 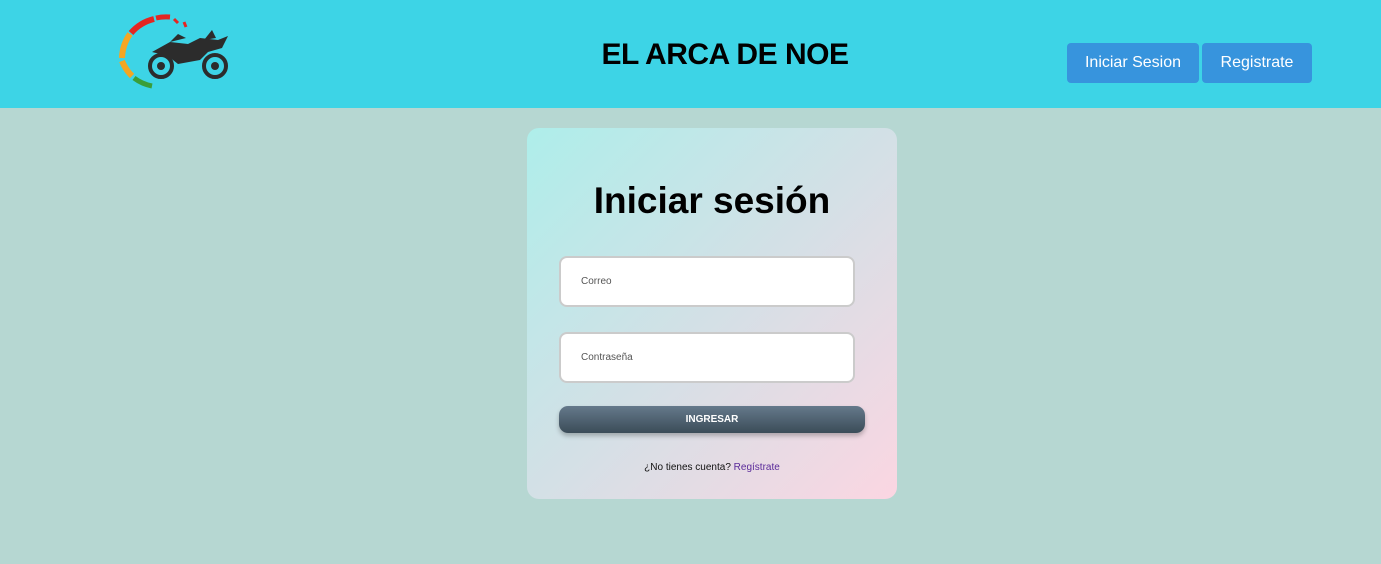 I want to click on signup-prompt: ¿No tienes cuenta? Regístrate, so click(x=712, y=467).